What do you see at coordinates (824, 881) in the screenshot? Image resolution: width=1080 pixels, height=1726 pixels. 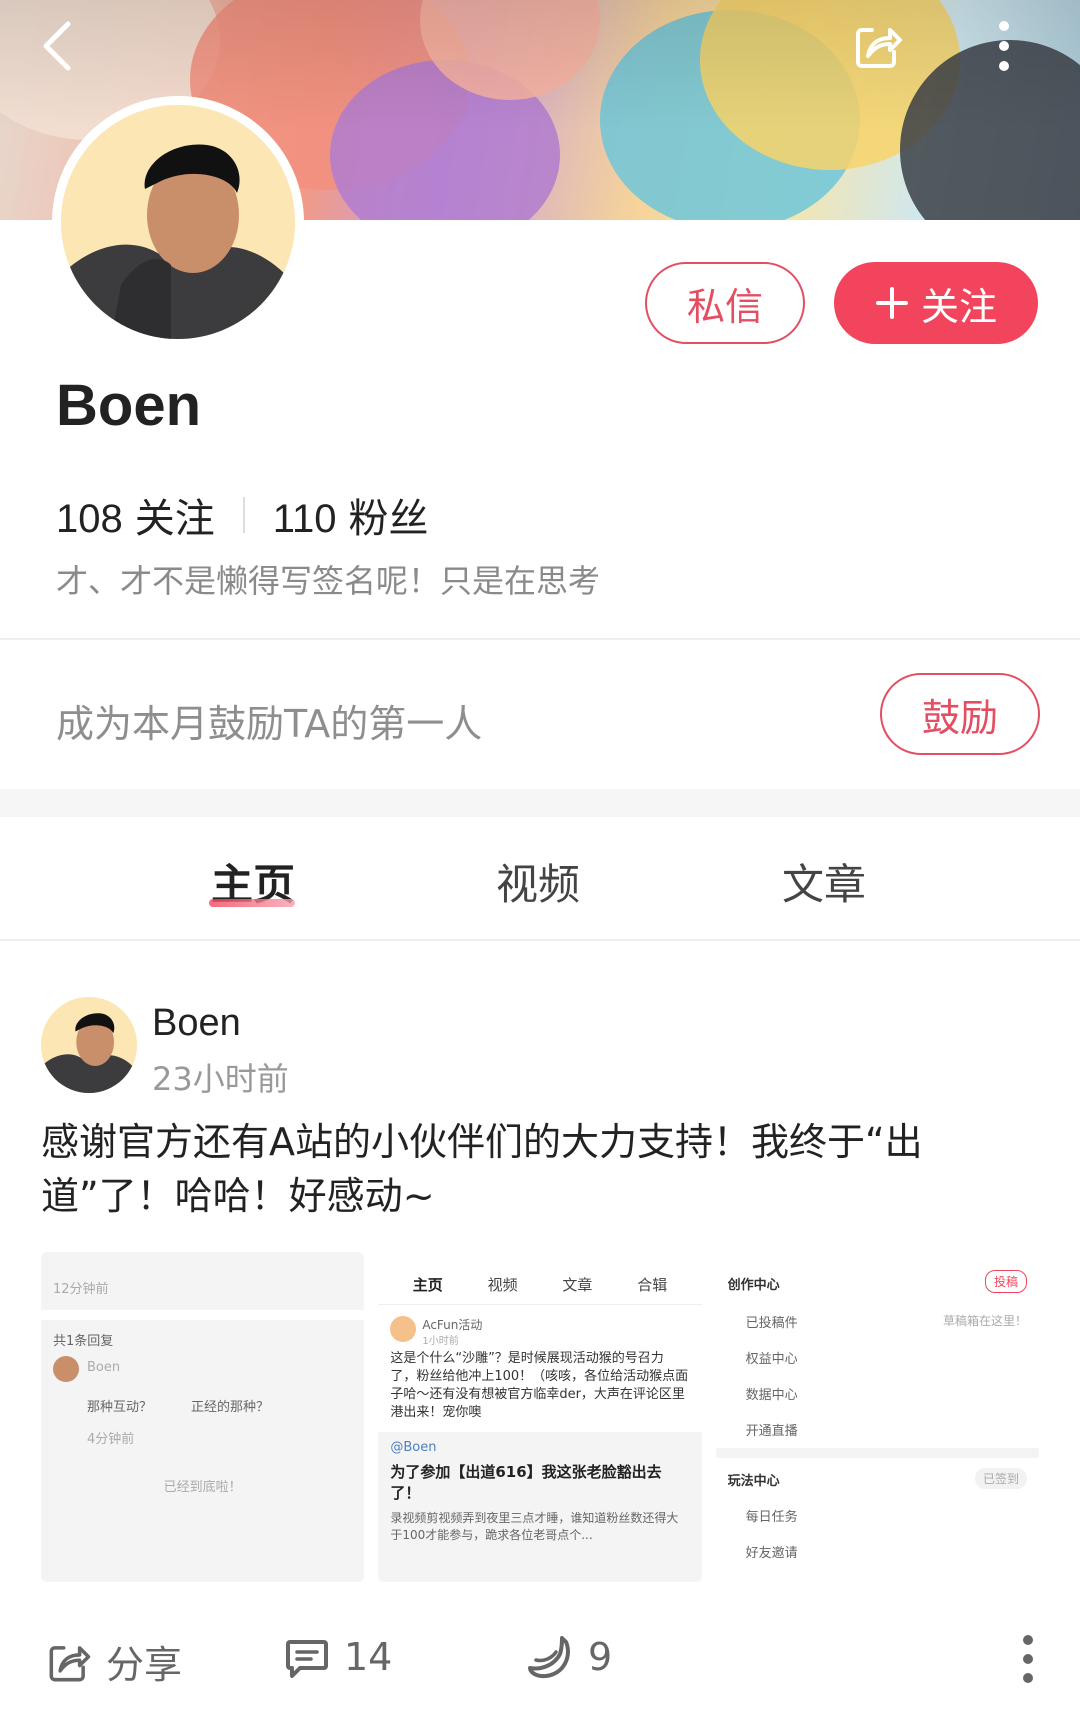 I see `tab-article: 文章` at bounding box center [824, 881].